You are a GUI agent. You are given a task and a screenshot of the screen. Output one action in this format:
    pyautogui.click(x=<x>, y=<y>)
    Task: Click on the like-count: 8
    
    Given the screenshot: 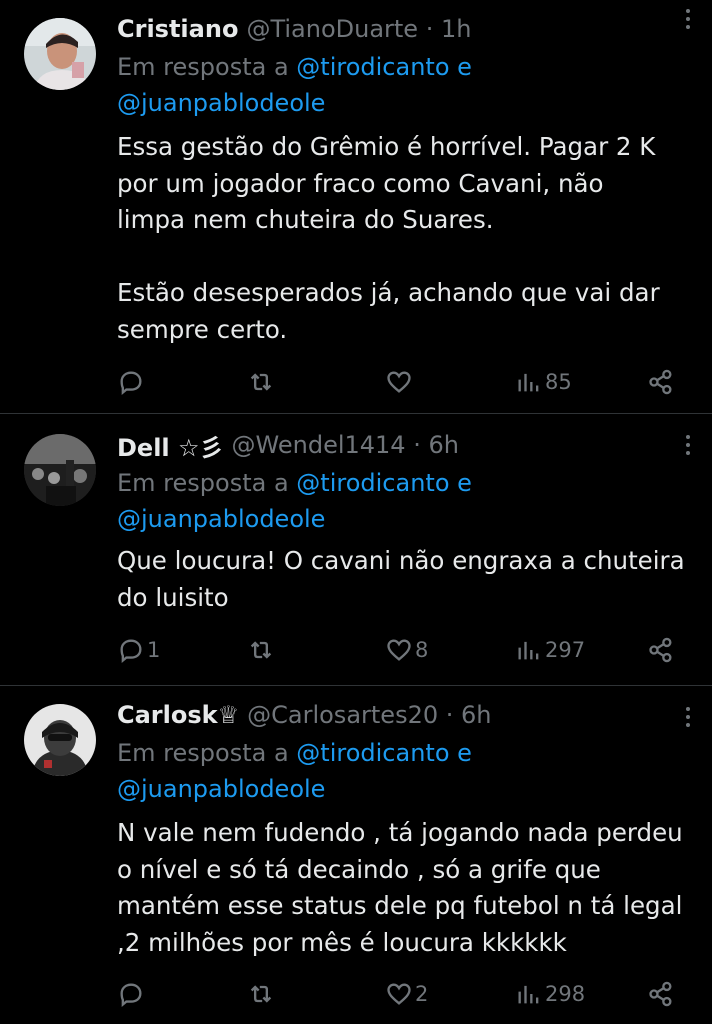 What is the action you would take?
    pyautogui.click(x=422, y=650)
    